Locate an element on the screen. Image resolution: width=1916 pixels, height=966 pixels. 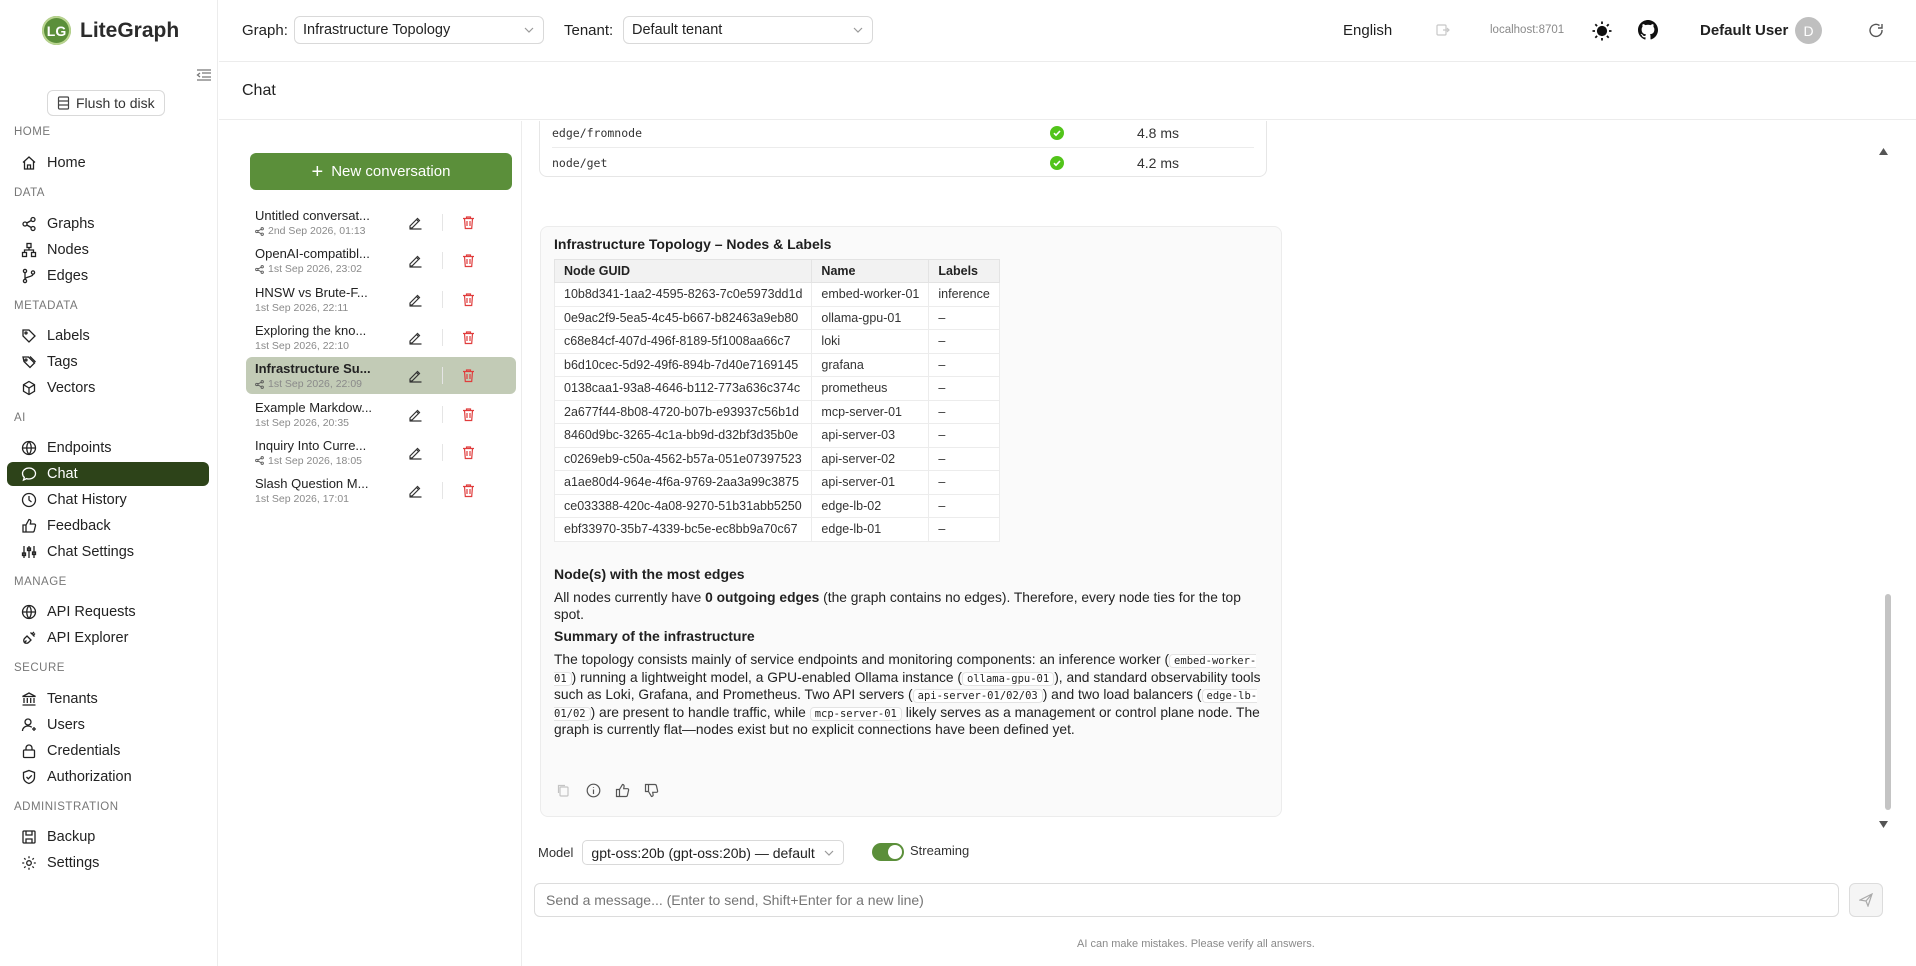
conversation-date: 1st Sep 2026, 17:01 is located at coordinates (302, 499).